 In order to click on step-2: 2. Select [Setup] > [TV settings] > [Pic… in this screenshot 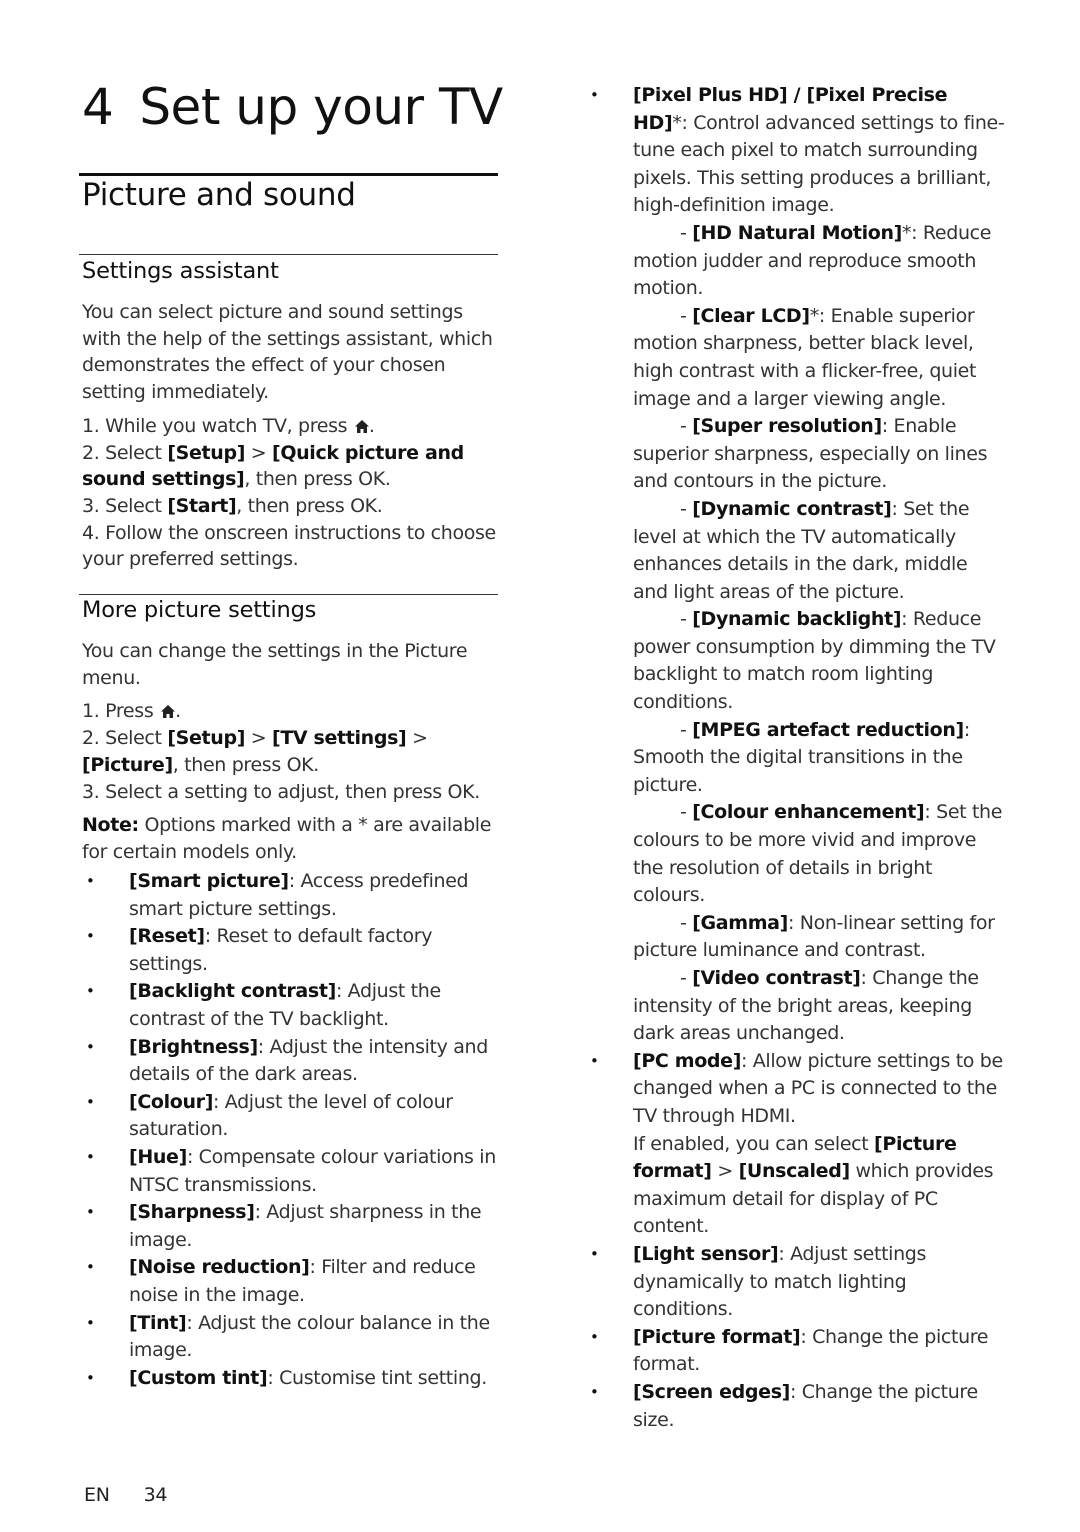, I will do `click(255, 751)`.